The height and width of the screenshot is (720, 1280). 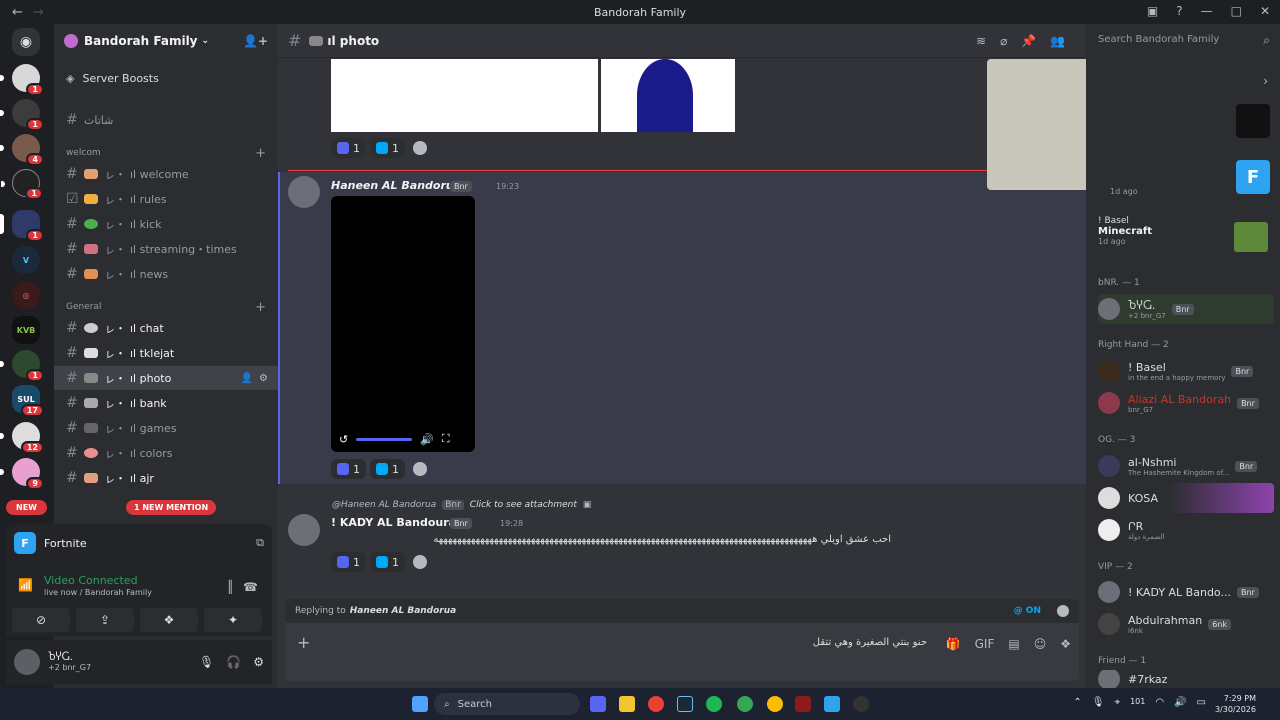 I want to click on member-item: #7rkaz, so click(x=1186, y=679).